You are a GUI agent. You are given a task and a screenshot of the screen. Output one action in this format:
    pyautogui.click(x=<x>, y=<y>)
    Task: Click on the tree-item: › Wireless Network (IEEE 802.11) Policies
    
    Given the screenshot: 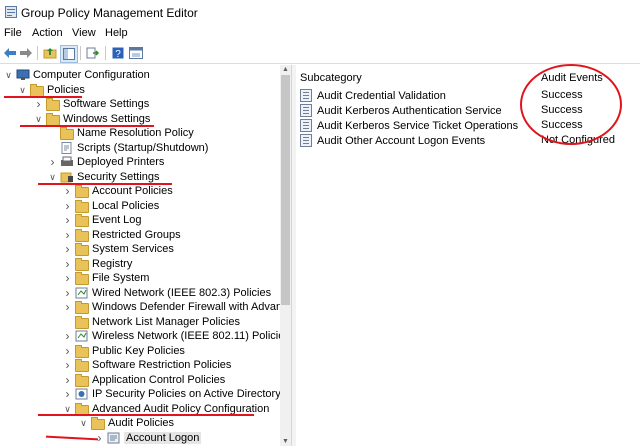 What is the action you would take?
    pyautogui.click(x=172, y=336)
    